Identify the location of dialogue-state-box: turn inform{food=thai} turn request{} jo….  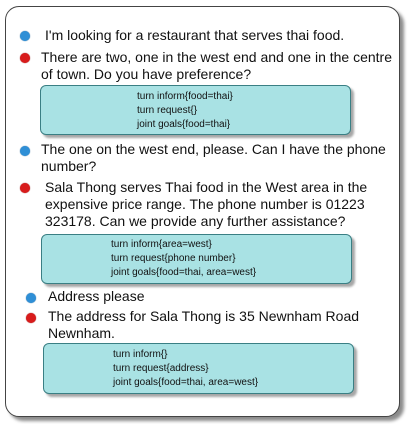
(195, 110).